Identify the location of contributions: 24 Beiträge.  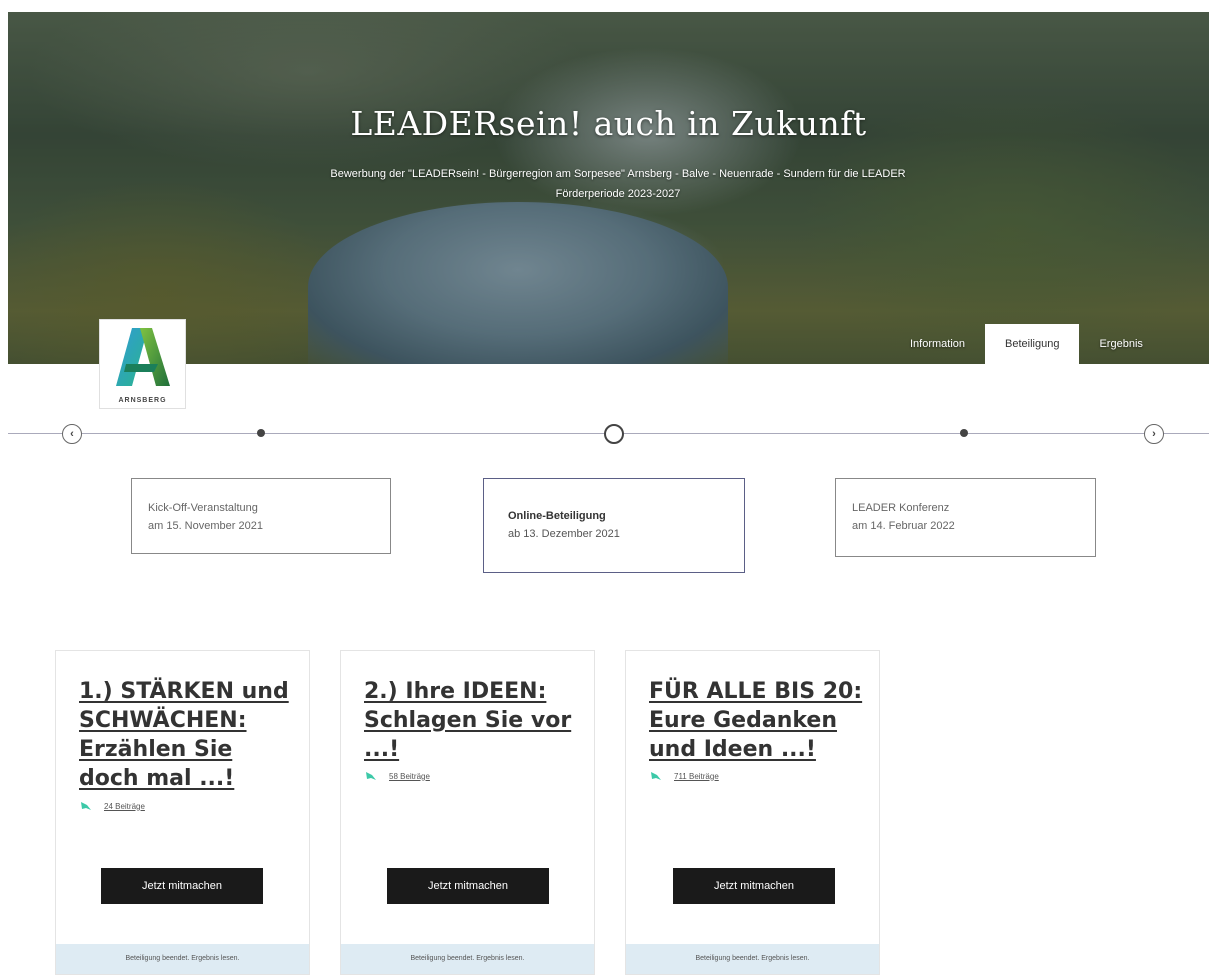
(112, 806).